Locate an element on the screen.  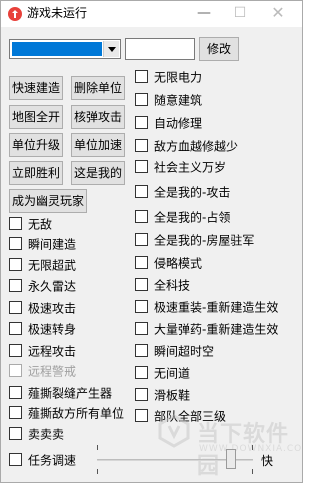
app-icon is located at coordinates (15, 14).